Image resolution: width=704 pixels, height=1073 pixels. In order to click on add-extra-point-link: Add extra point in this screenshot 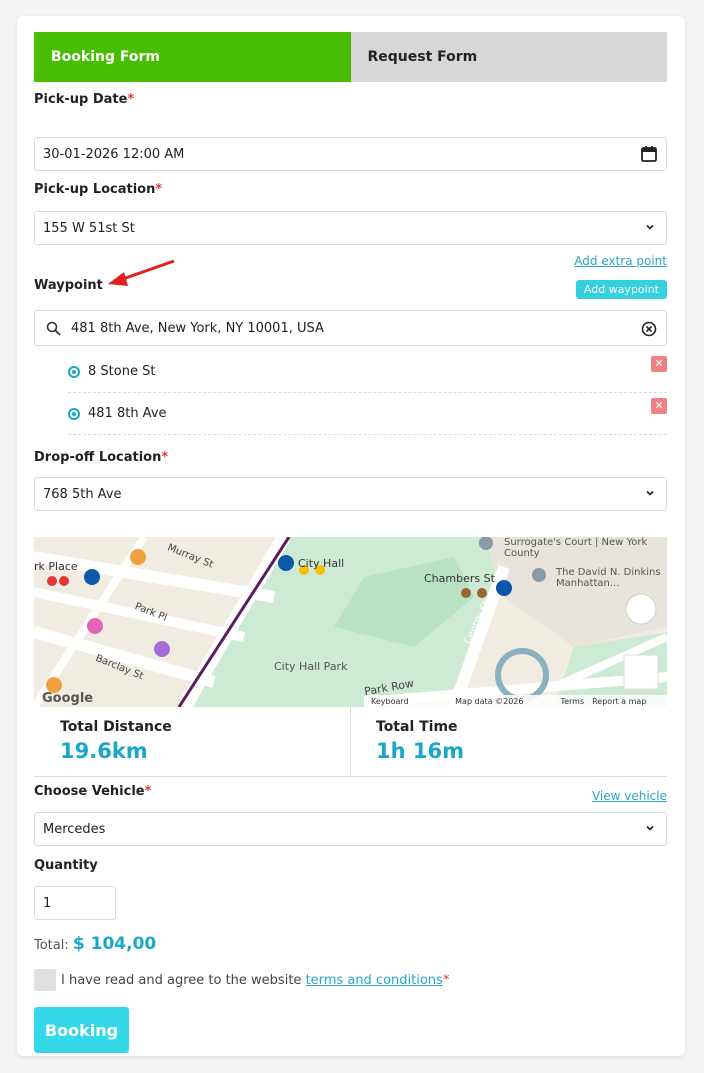, I will do `click(620, 261)`.